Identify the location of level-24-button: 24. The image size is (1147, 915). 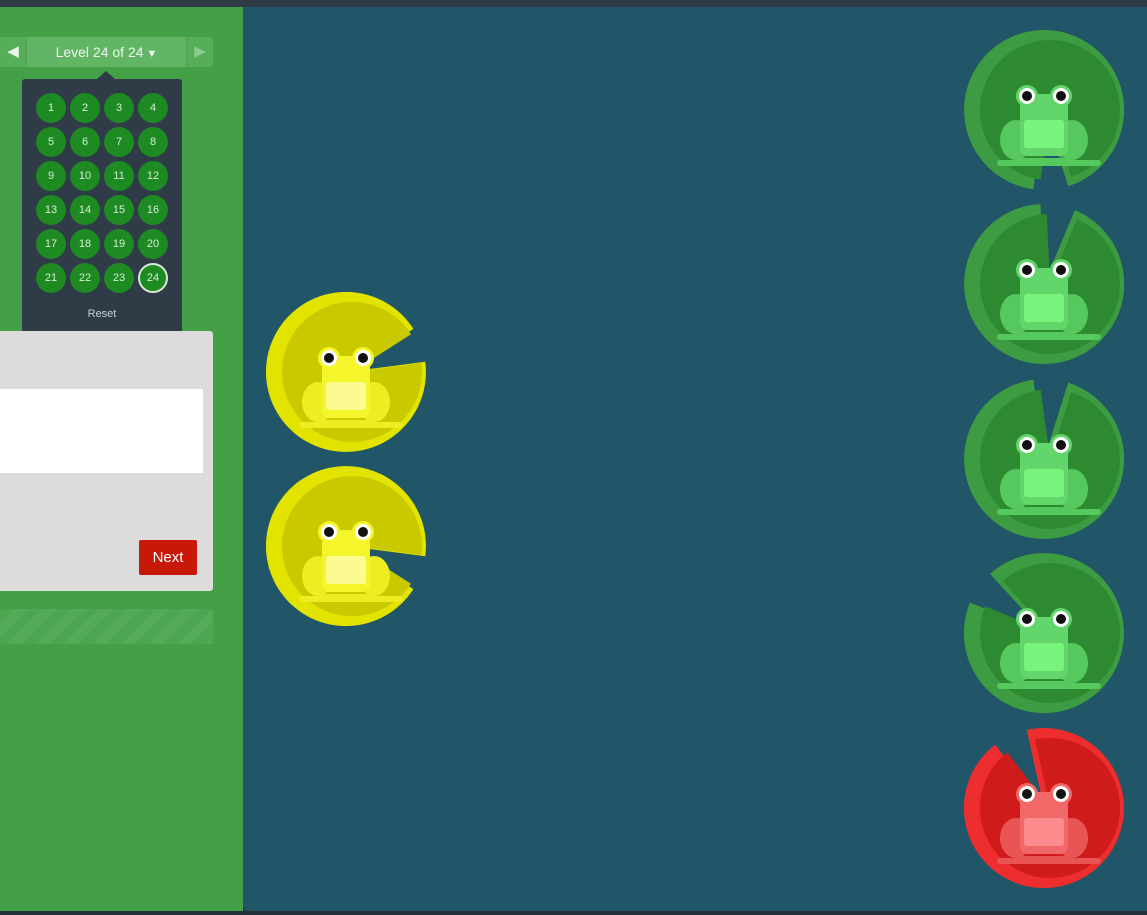
(153, 278).